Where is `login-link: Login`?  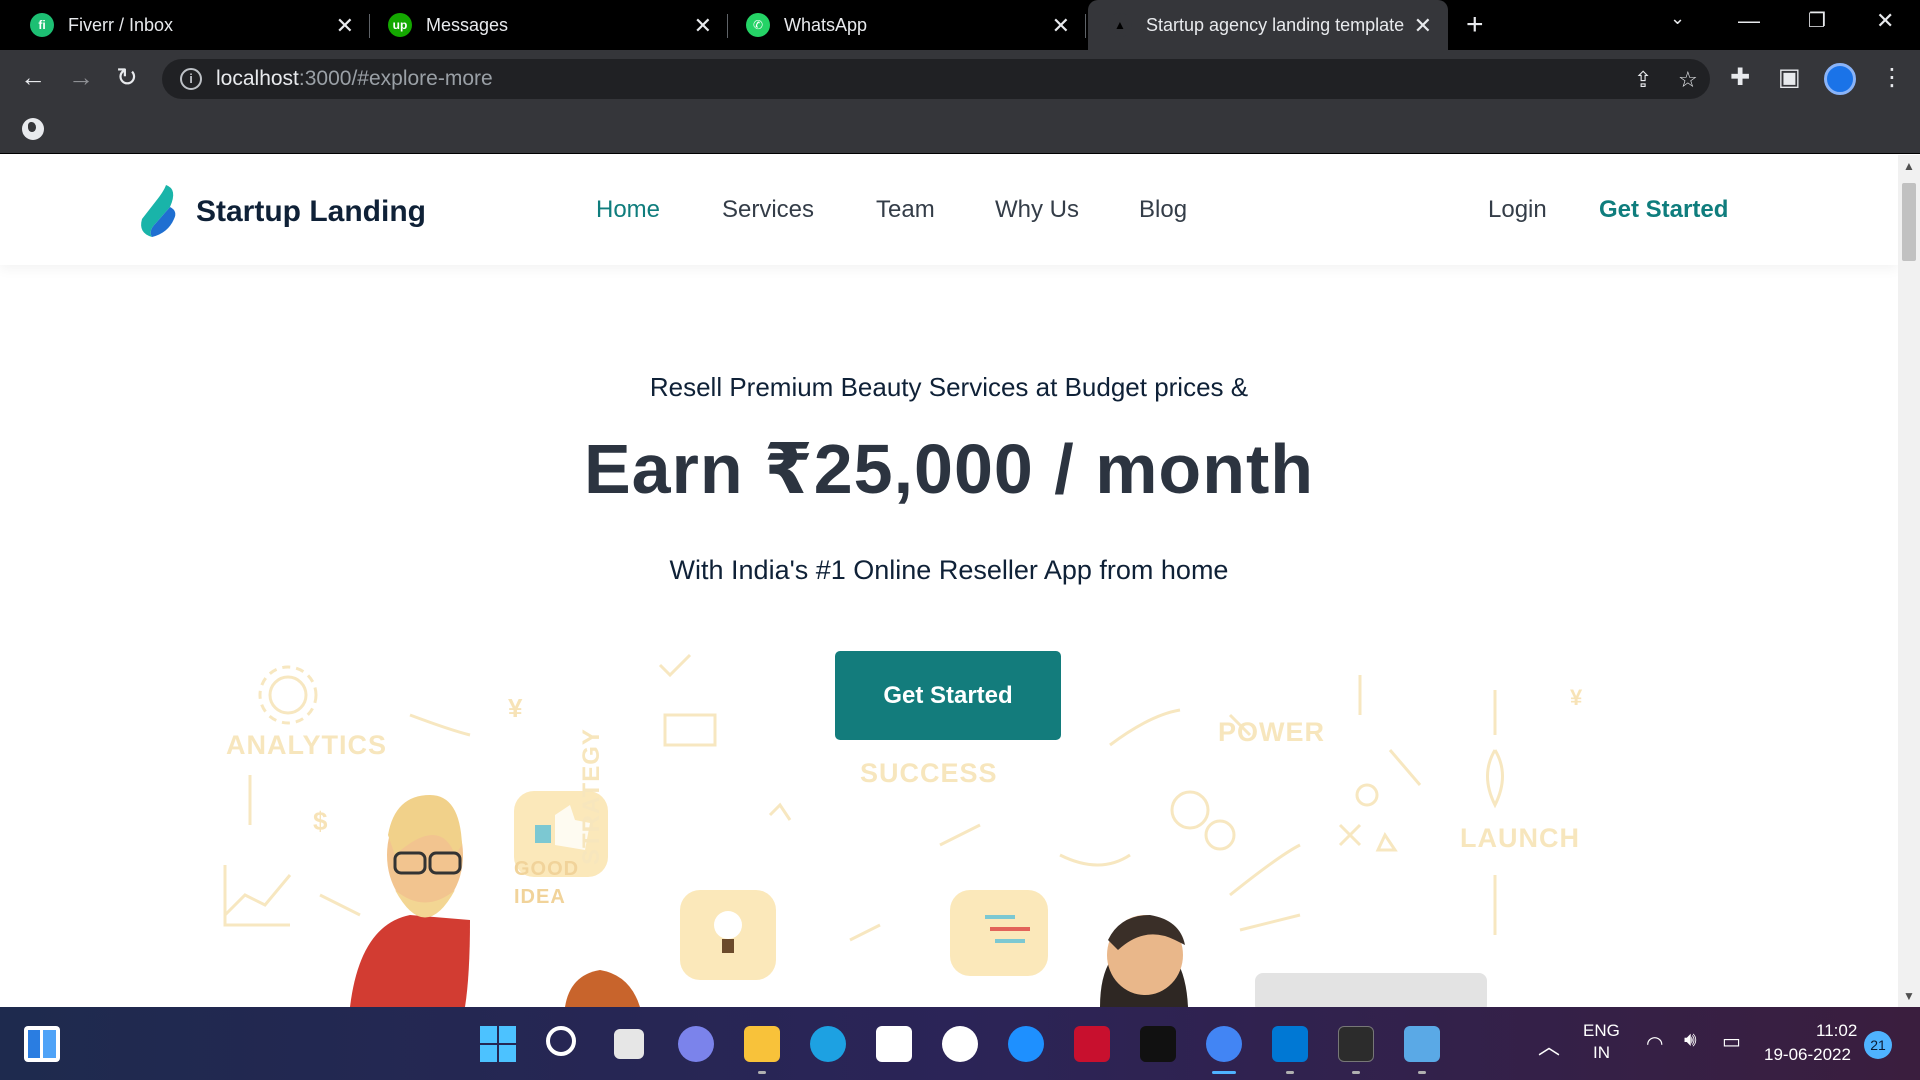
login-link: Login is located at coordinates (1517, 210).